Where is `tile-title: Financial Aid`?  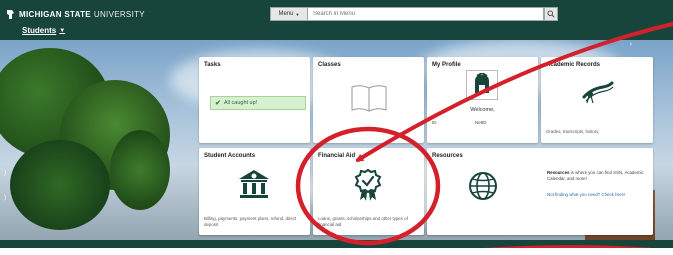 tile-title: Financial Aid is located at coordinates (337, 156).